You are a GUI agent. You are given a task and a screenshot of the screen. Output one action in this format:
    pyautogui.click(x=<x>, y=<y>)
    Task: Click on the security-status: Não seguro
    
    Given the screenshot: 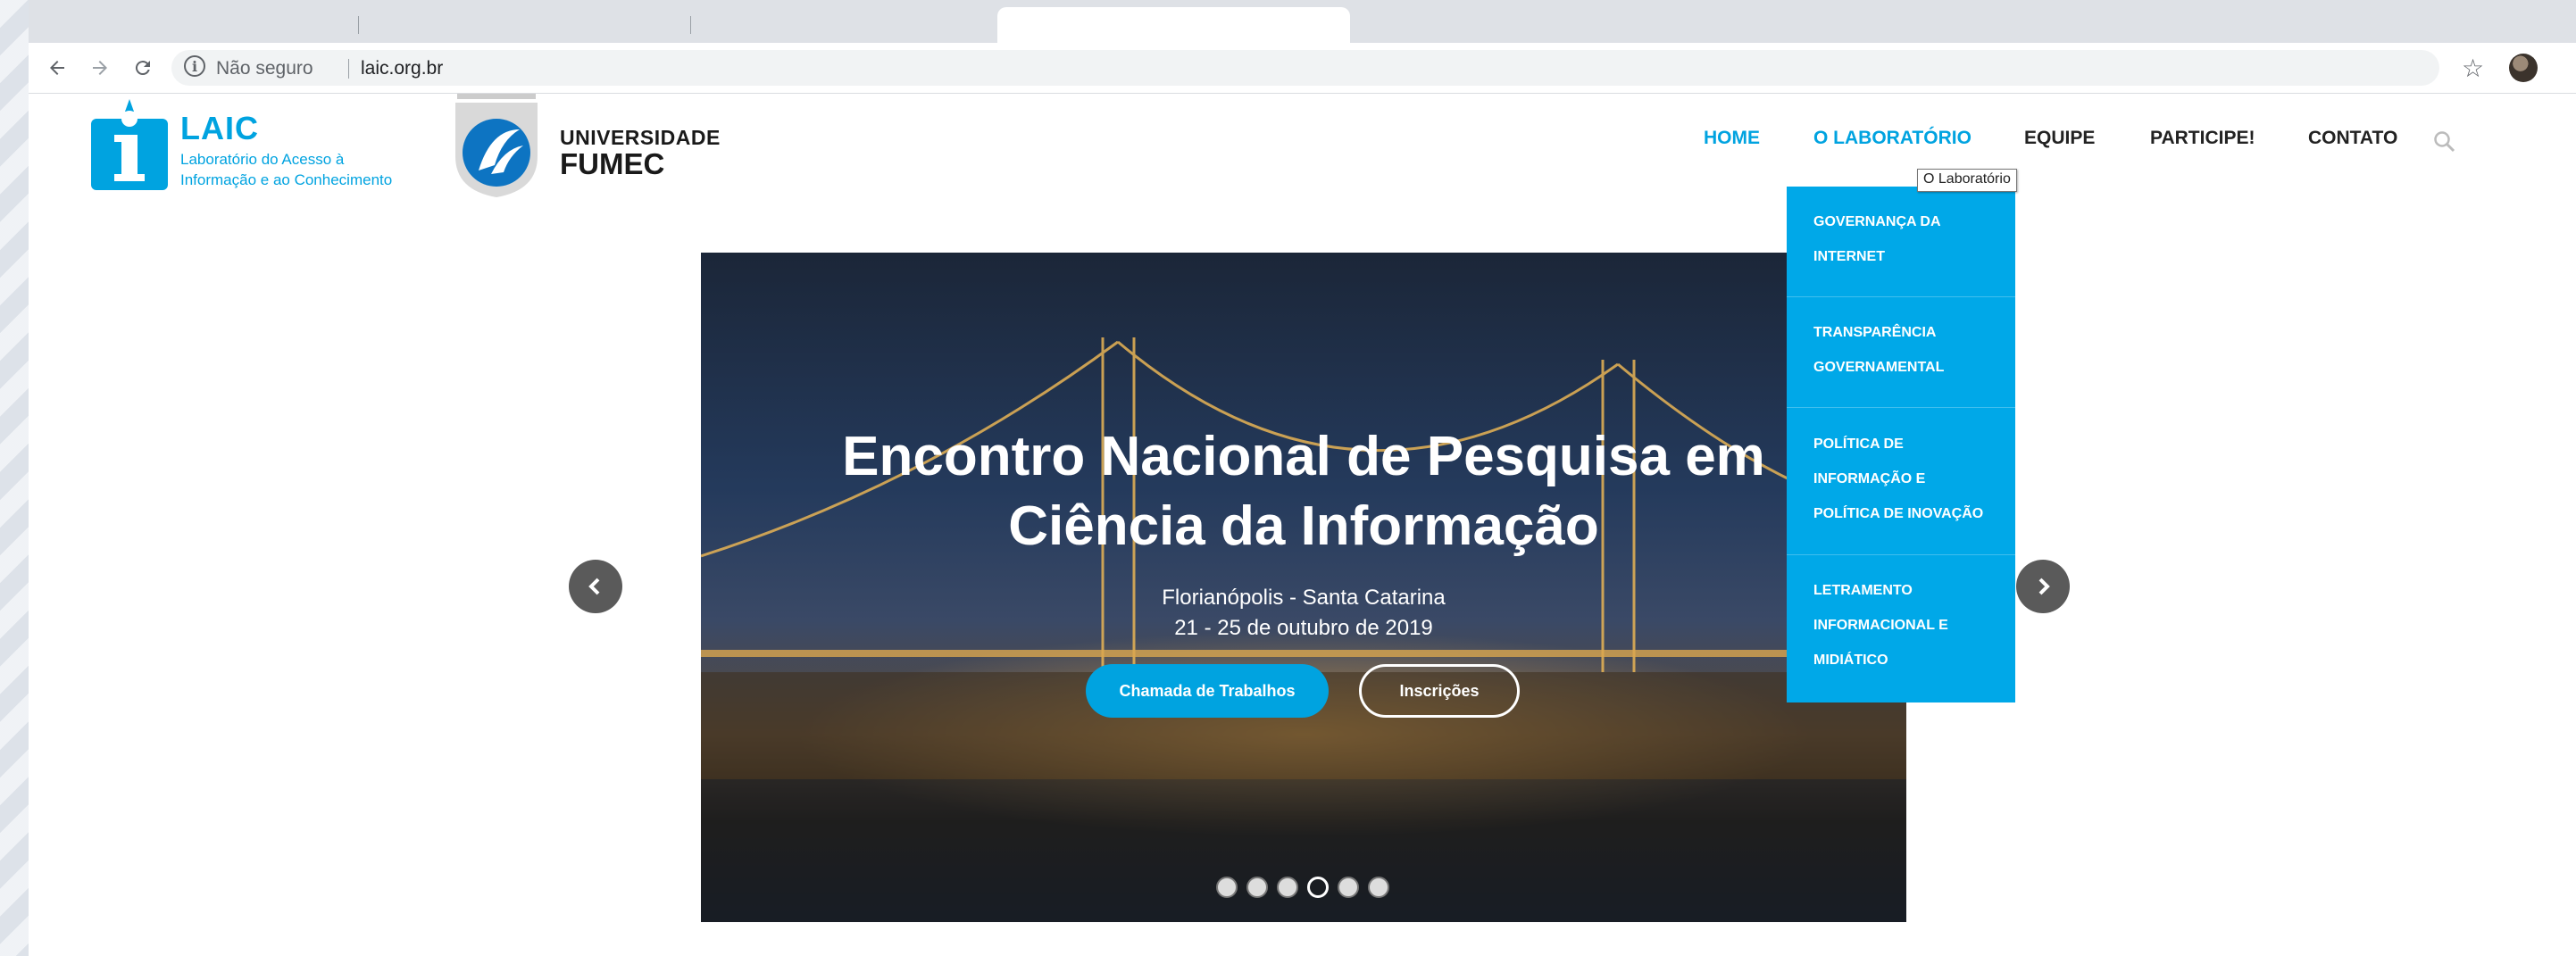 What is the action you would take?
    pyautogui.click(x=264, y=69)
    